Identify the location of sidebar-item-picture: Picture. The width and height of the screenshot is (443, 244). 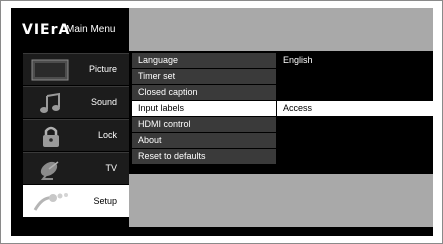
(76, 69).